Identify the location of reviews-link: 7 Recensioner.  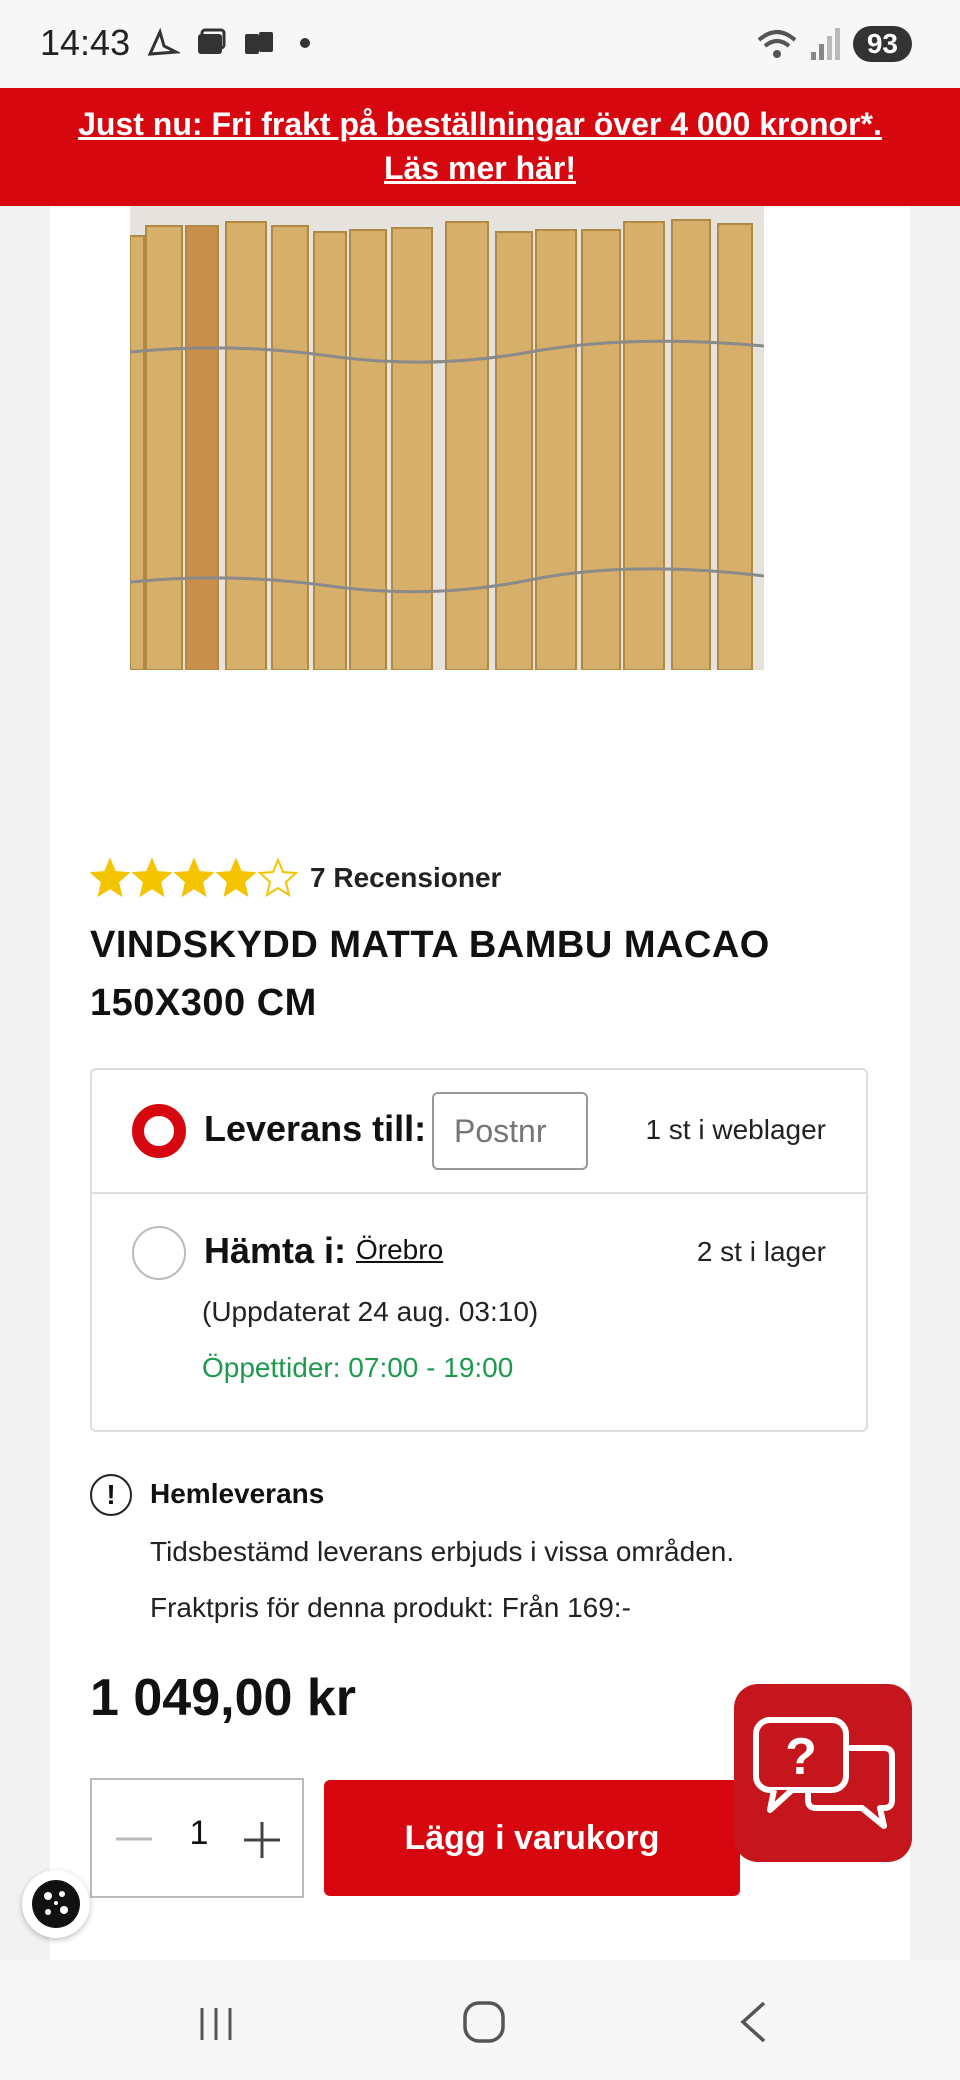
(405, 878).